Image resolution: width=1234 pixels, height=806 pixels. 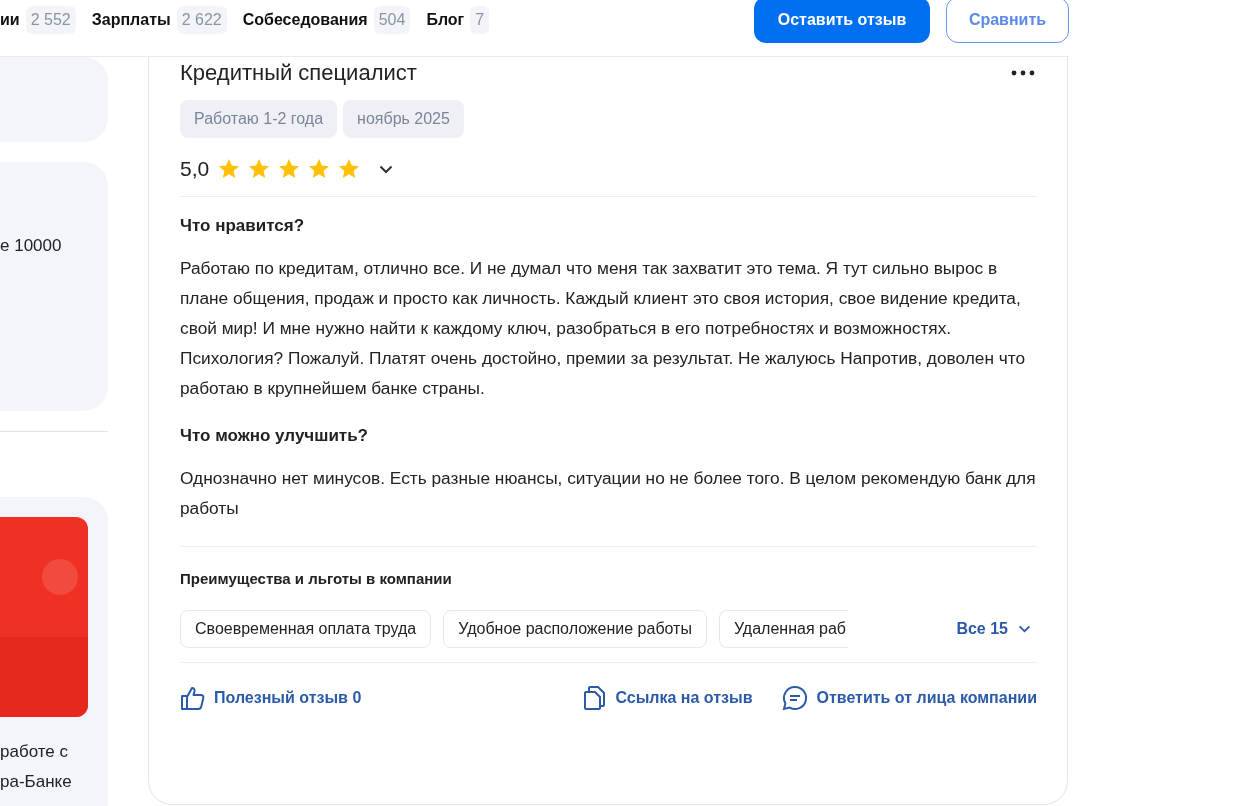 I want to click on thumbs-up-icon, so click(x=193, y=698).